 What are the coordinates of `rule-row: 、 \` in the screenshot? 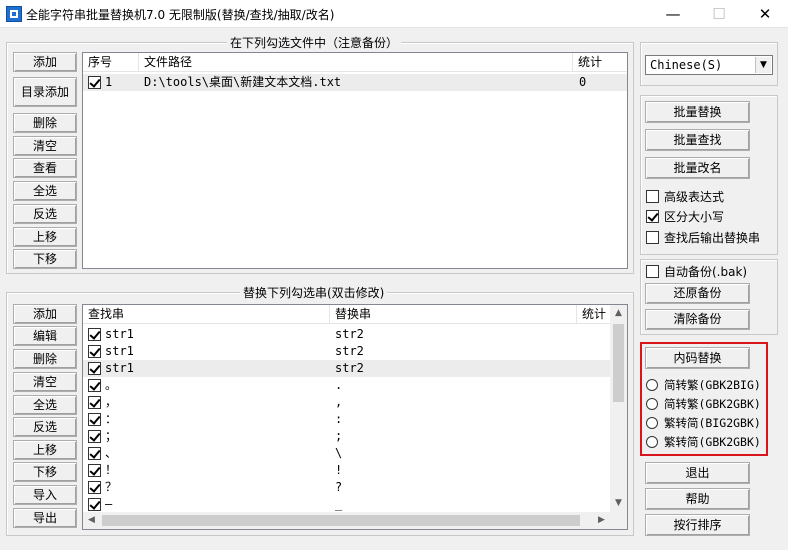 It's located at (346, 453).